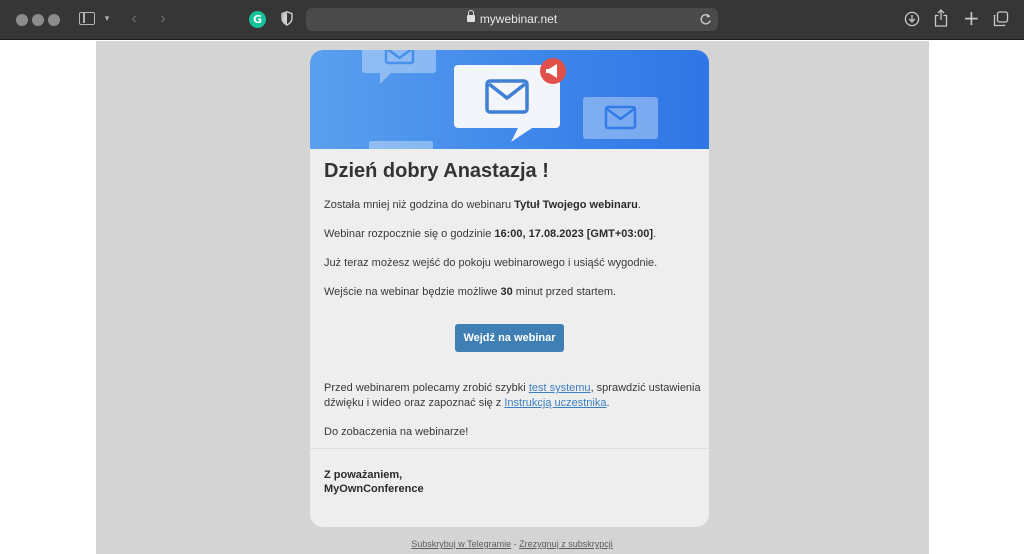 Image resolution: width=1024 pixels, height=554 pixels. I want to click on shield-icon, so click(287, 21).